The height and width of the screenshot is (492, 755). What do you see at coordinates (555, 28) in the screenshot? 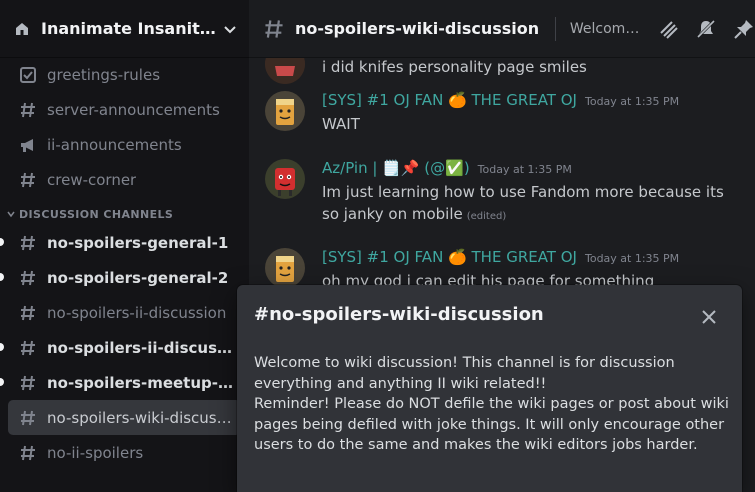
I see `header-divider` at bounding box center [555, 28].